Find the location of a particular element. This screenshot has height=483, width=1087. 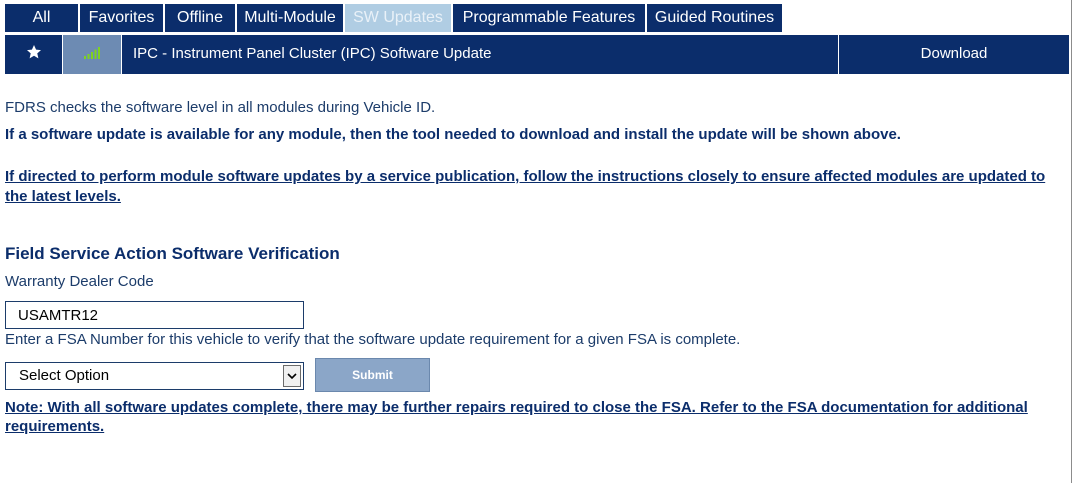

tab-guided-routines: Guided Routines is located at coordinates (714, 18).